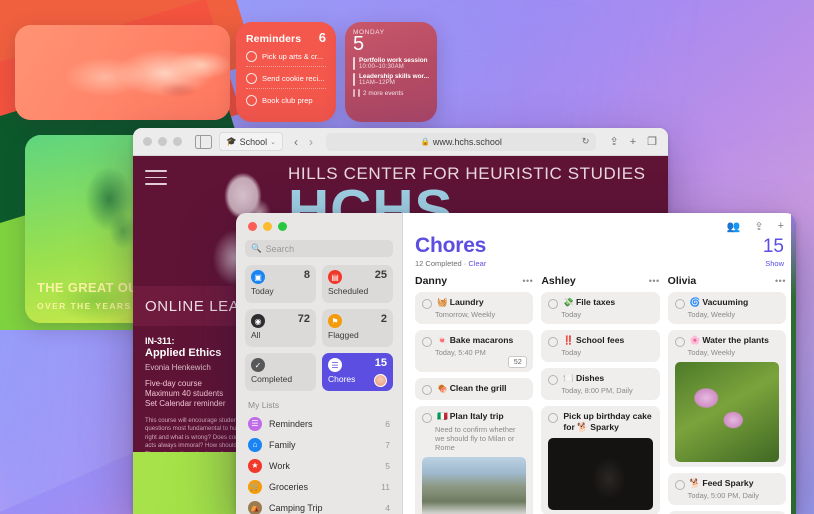  I want to click on list-count: 5, so click(387, 465).